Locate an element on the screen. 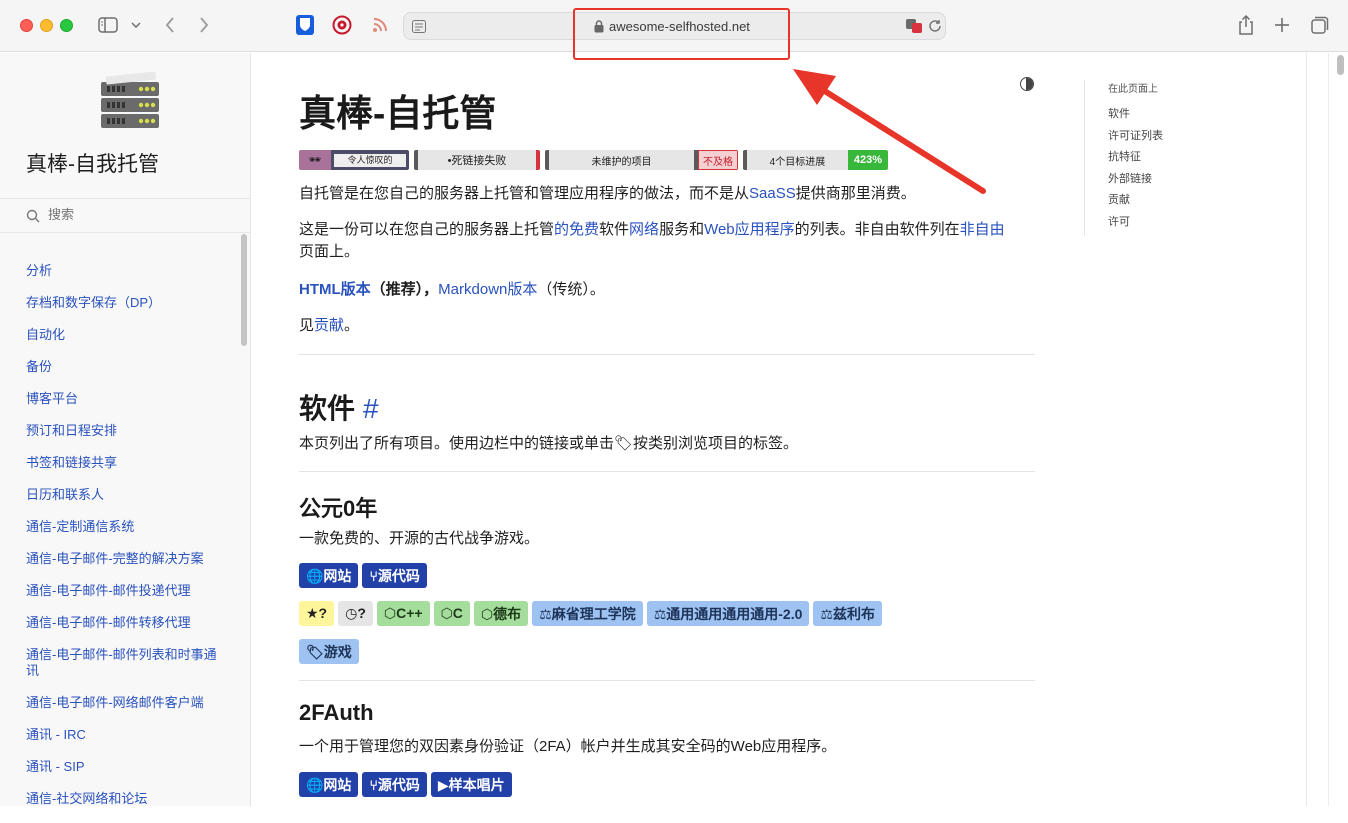  reader-mode-icon is located at coordinates (419, 29).